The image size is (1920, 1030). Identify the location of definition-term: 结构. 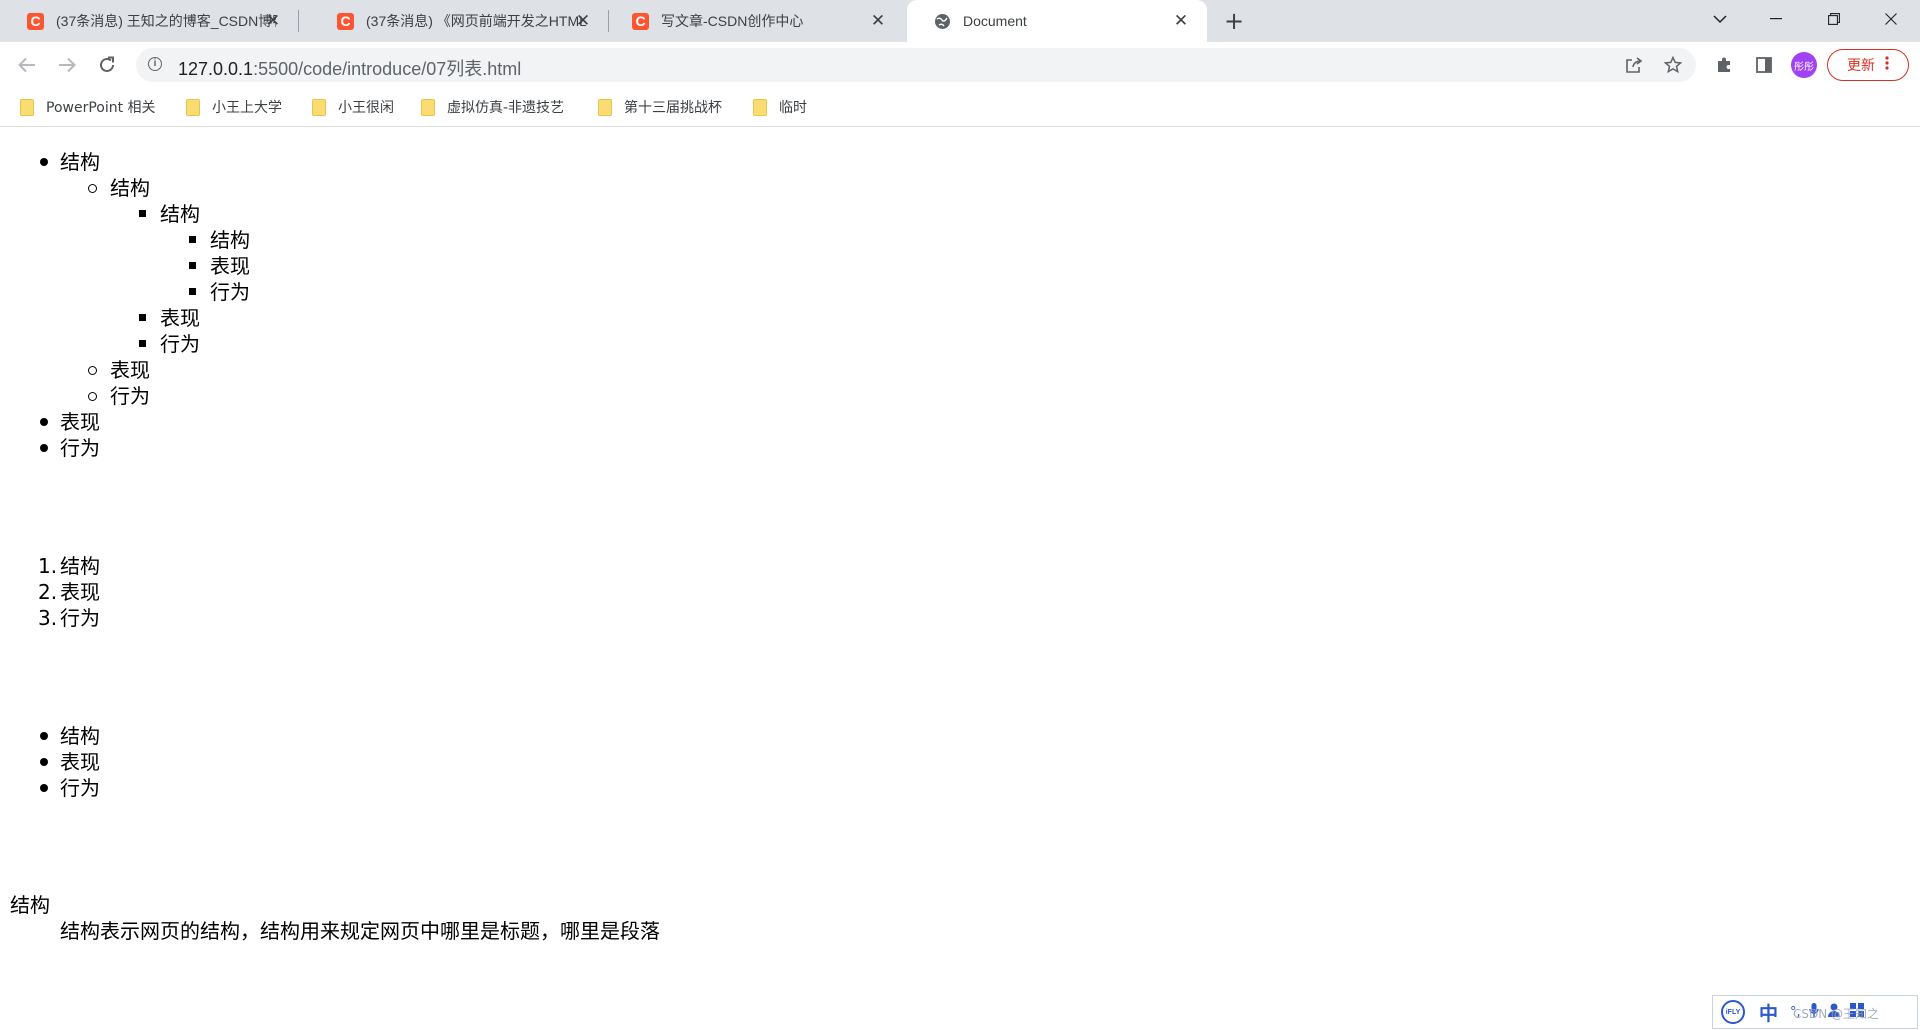
(30, 905).